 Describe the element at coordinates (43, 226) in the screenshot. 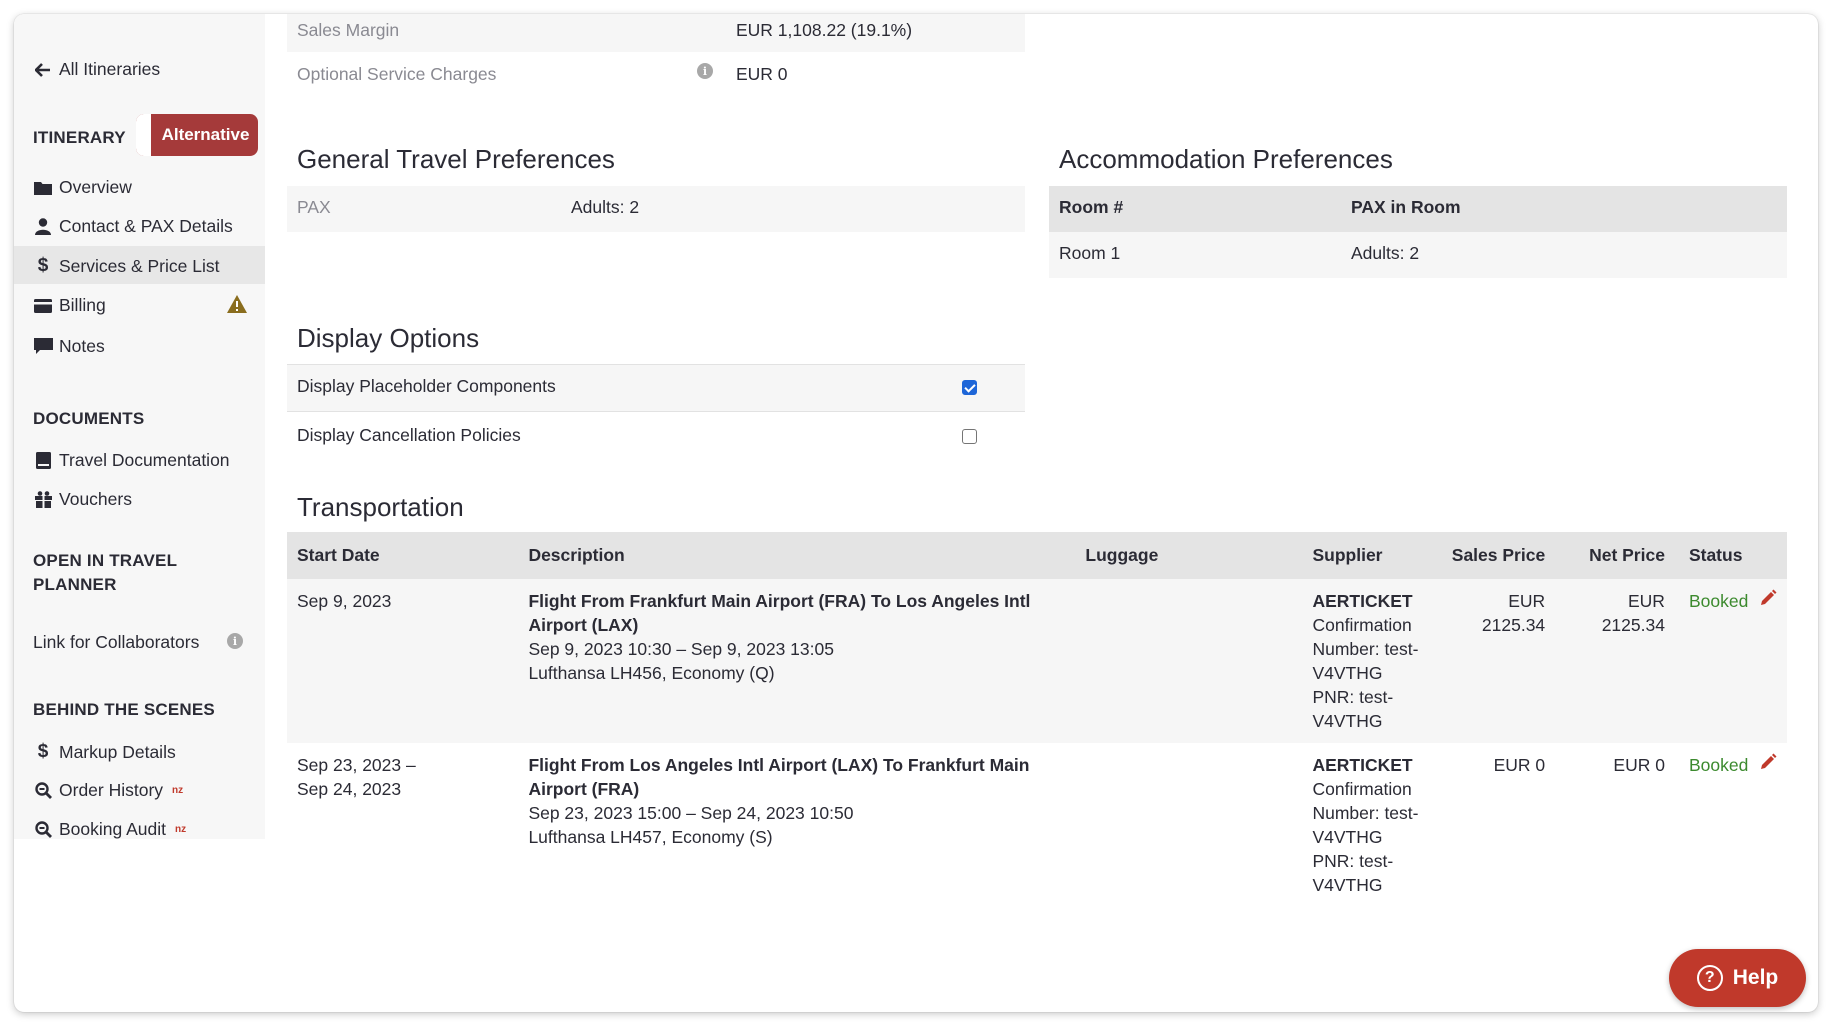

I see `user-icon` at that location.